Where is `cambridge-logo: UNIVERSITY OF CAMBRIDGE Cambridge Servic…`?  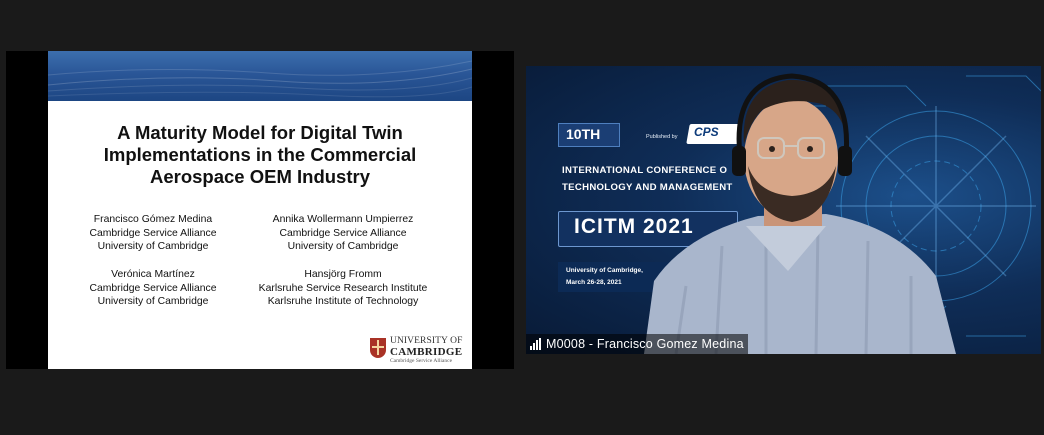 cambridge-logo: UNIVERSITY OF CAMBRIDGE Cambridge Servic… is located at coordinates (419, 351).